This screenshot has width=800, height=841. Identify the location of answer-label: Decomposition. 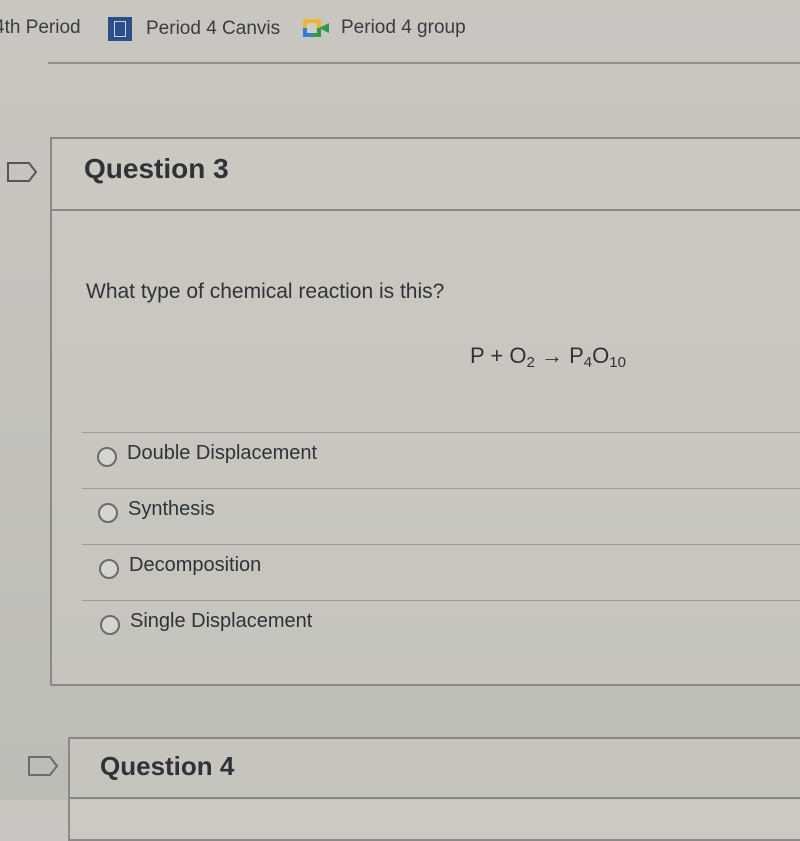
(195, 565).